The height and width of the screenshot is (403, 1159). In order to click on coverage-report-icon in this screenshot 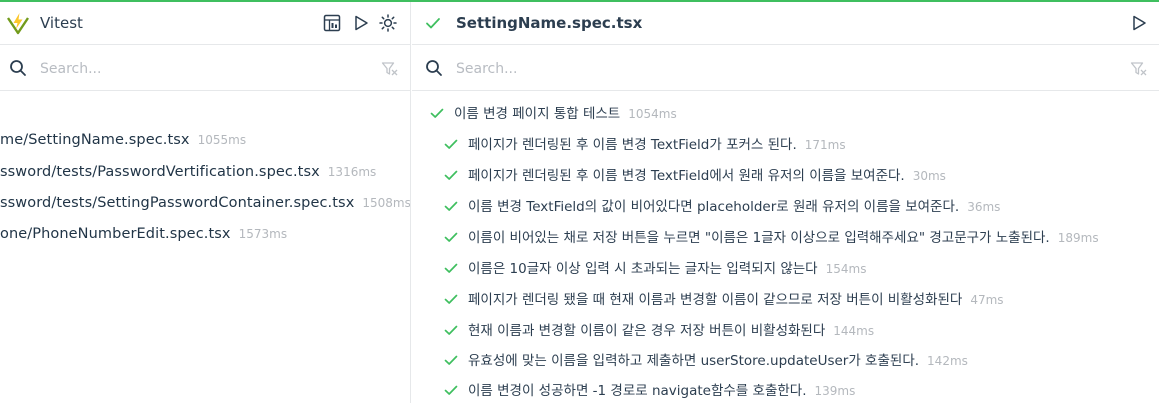, I will do `click(332, 23)`.